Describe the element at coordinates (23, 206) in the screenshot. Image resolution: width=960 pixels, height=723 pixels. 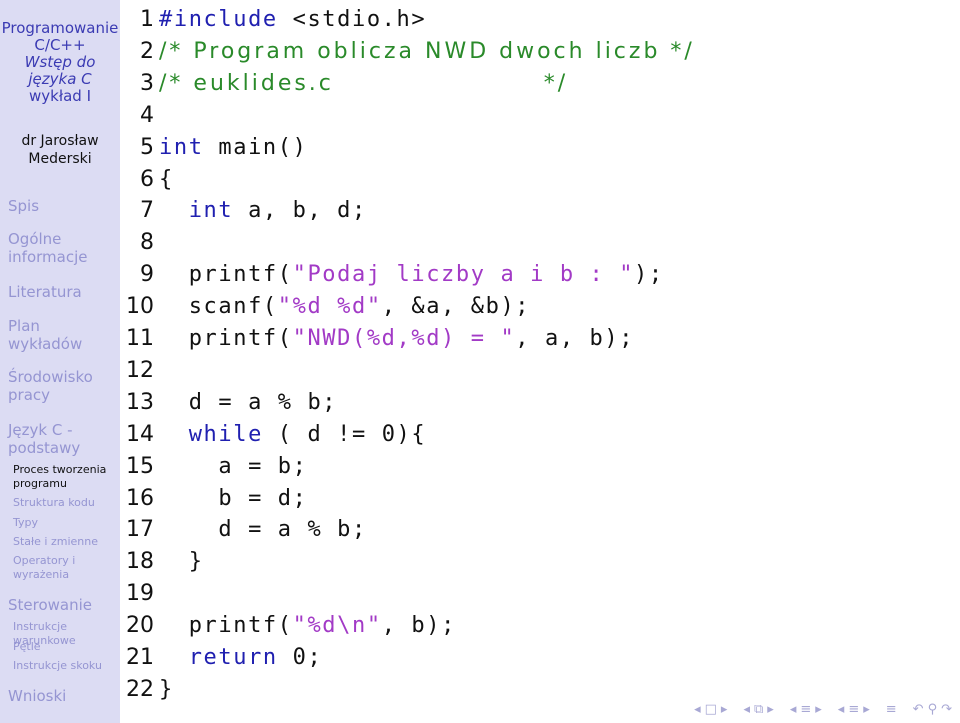
I see `sidebar-item-spis: Spis` at that location.